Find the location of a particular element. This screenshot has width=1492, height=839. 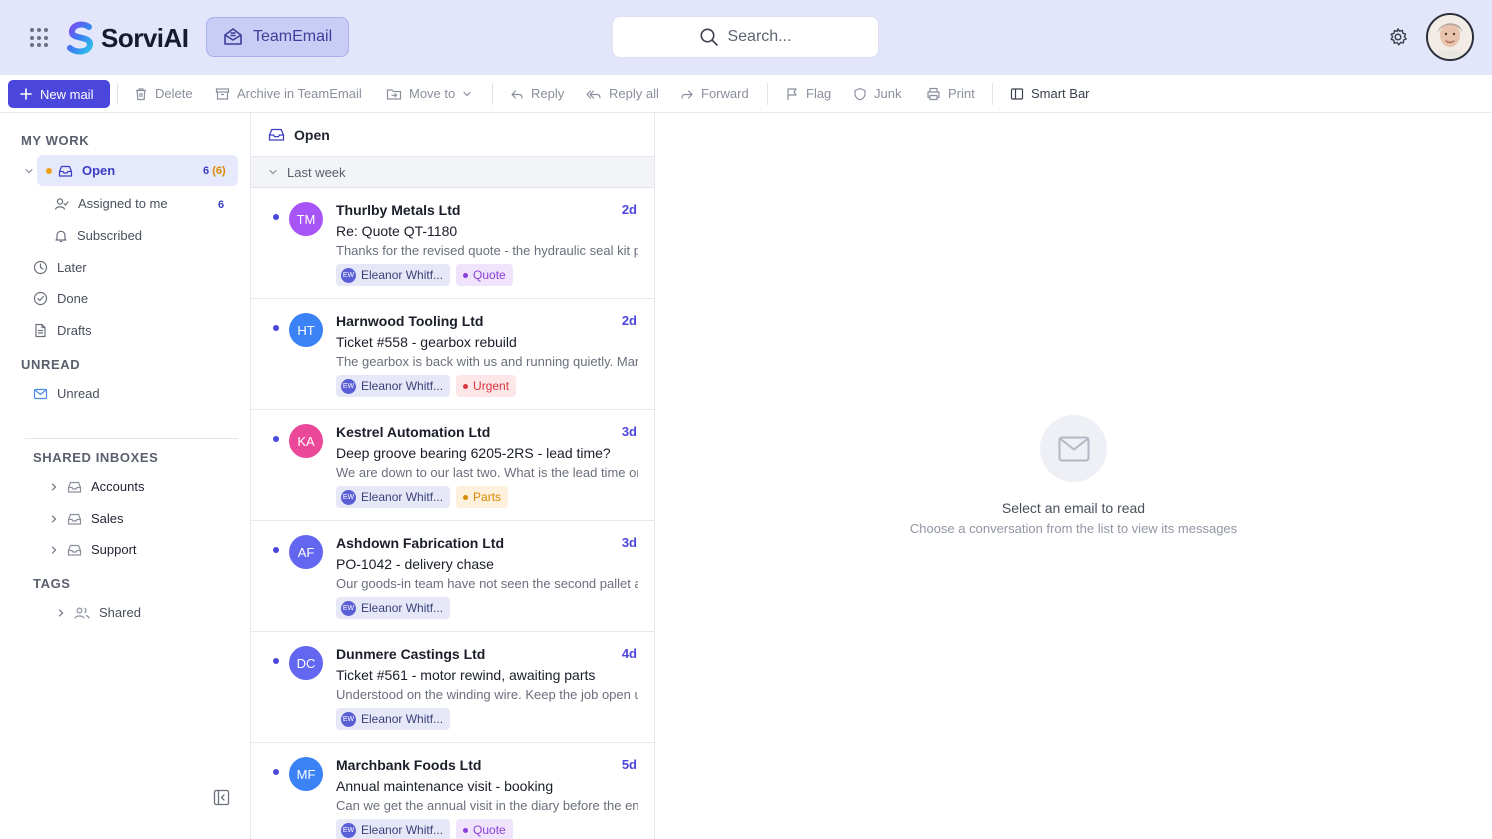

mail-chips: EW Eleanor Whitf... Urgent is located at coordinates (426, 386).